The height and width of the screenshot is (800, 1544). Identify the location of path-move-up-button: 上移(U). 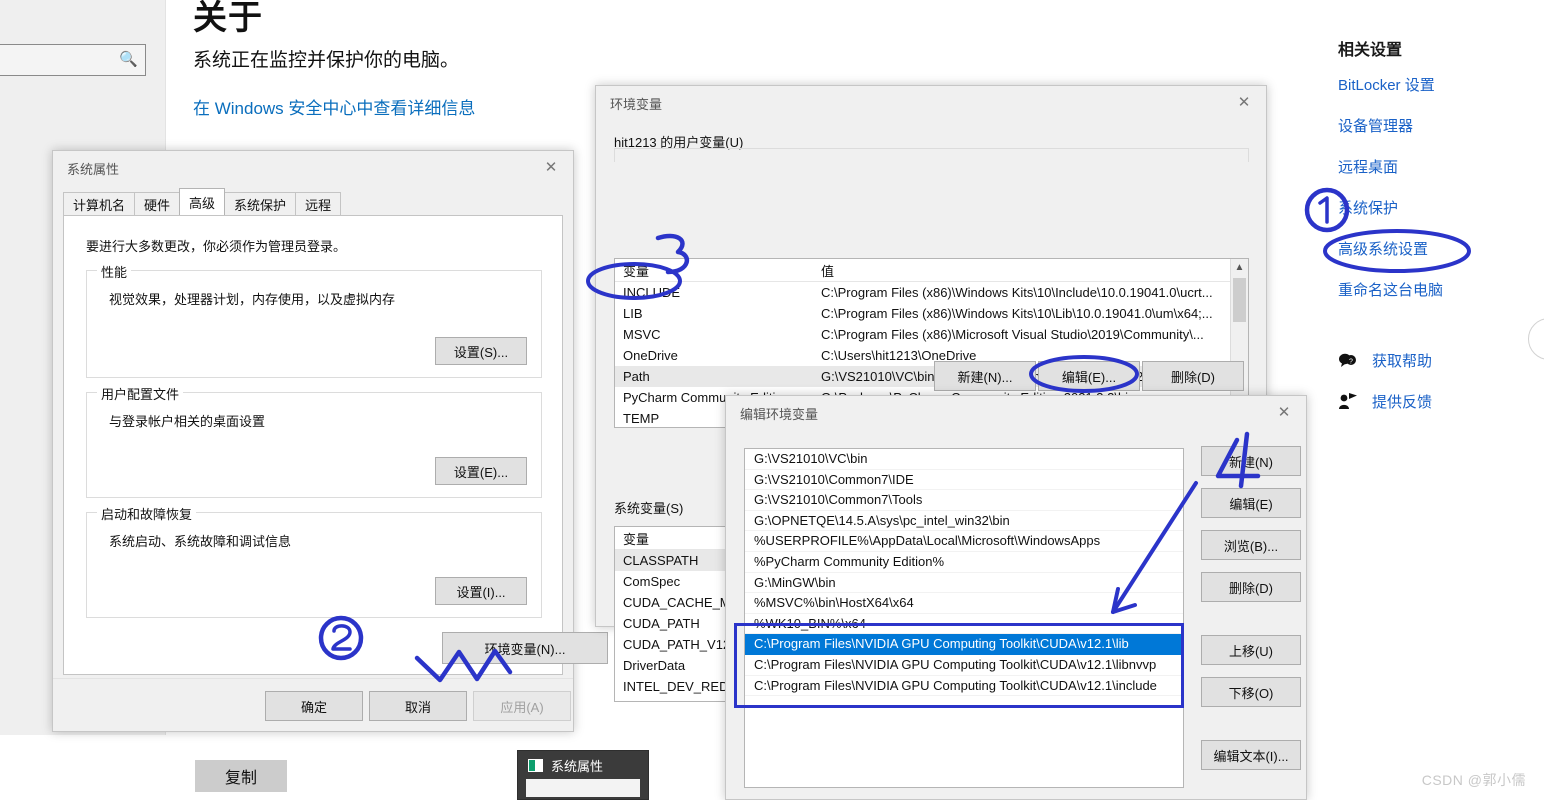
(1251, 650).